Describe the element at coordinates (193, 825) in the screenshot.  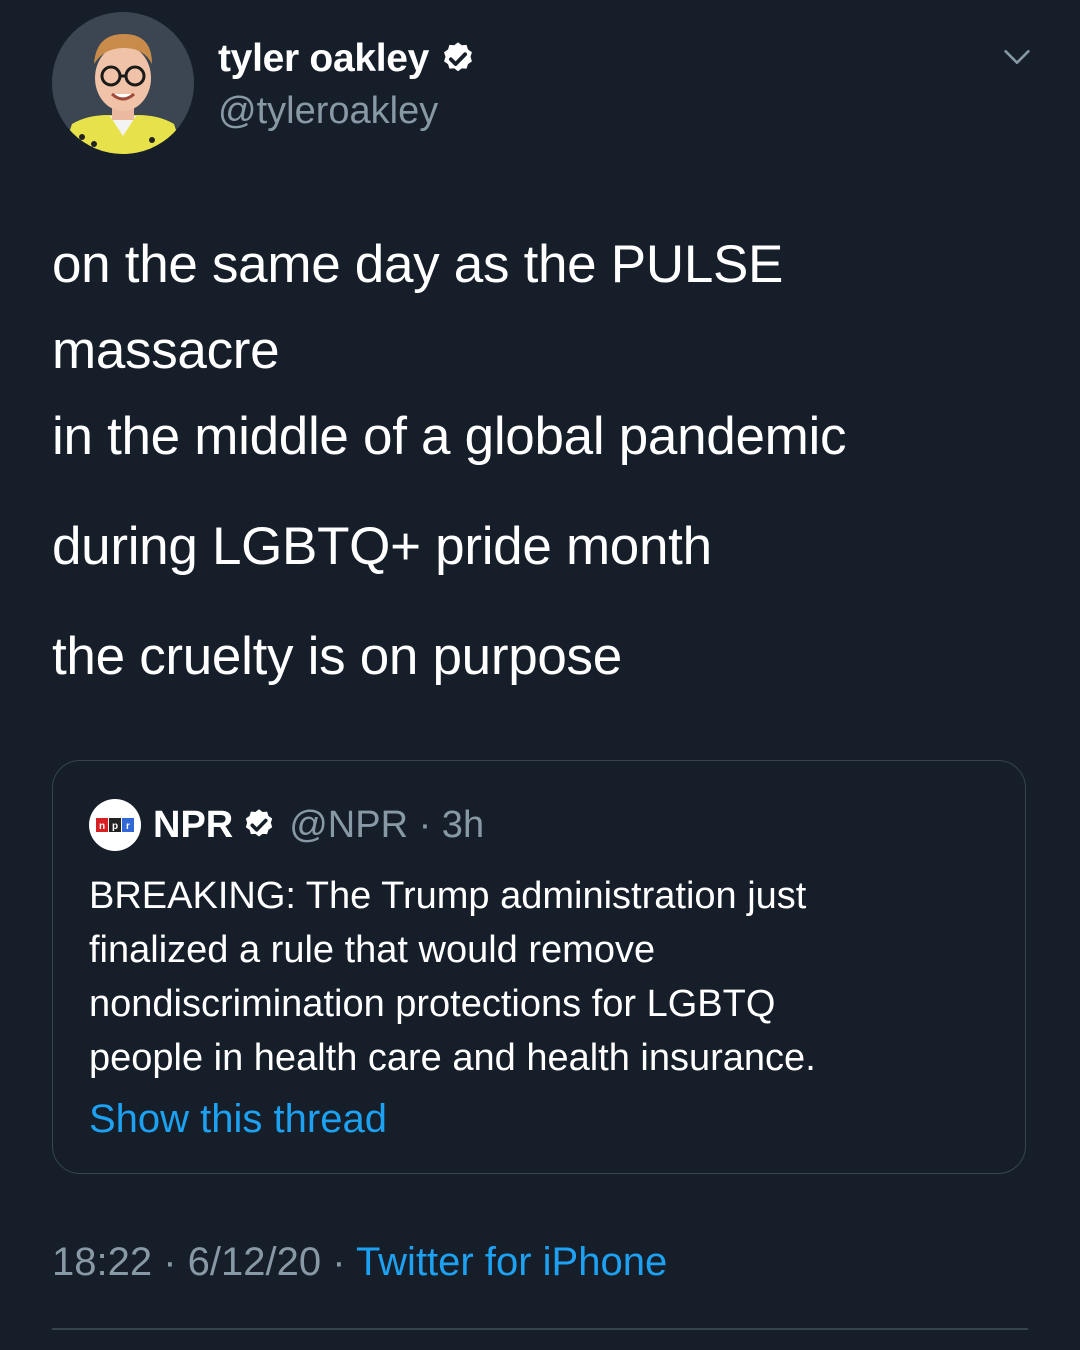
I see `quoted-author-name: NPR` at that location.